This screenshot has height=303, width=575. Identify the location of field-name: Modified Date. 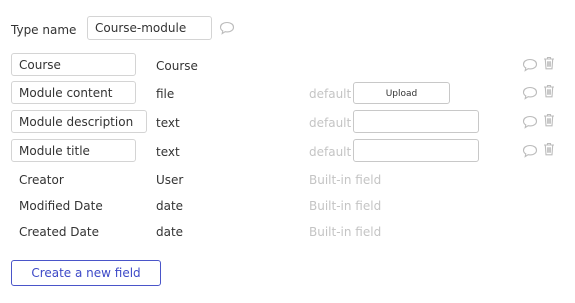
(61, 206).